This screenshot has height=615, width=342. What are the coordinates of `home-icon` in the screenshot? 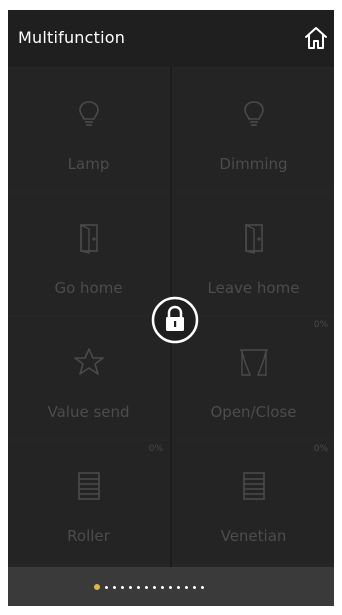 It's located at (316, 38).